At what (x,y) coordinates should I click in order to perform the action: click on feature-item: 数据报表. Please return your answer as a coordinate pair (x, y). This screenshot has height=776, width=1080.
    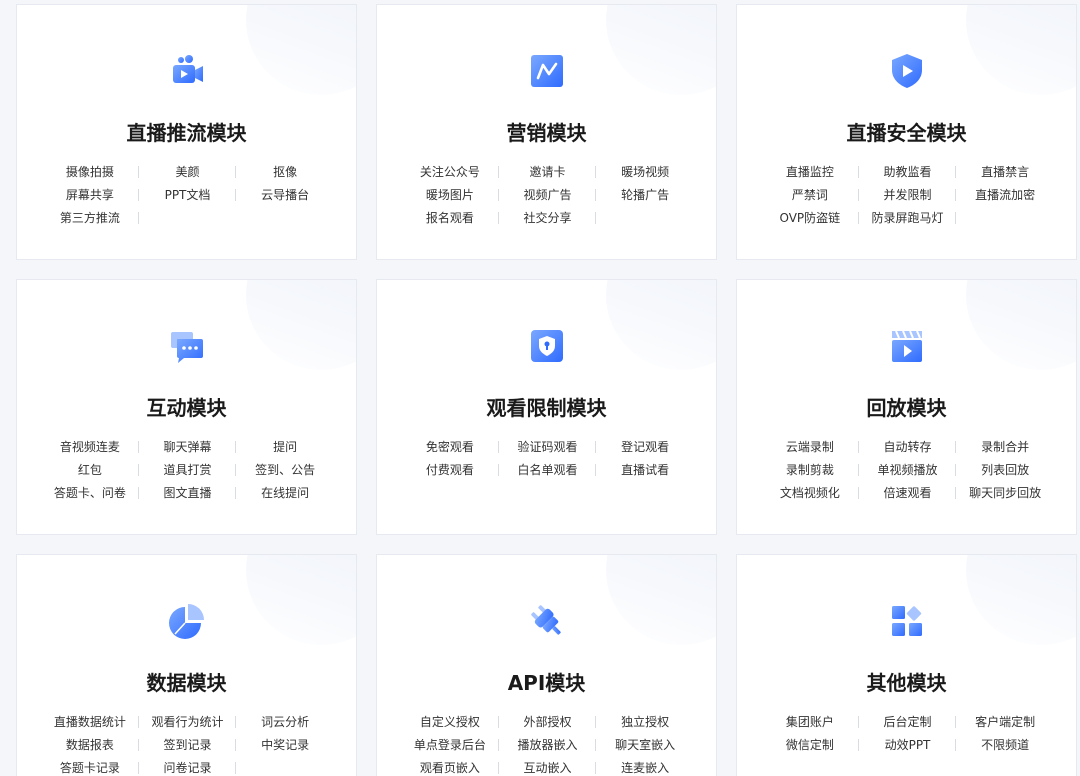
    Looking at the image, I should click on (90, 745).